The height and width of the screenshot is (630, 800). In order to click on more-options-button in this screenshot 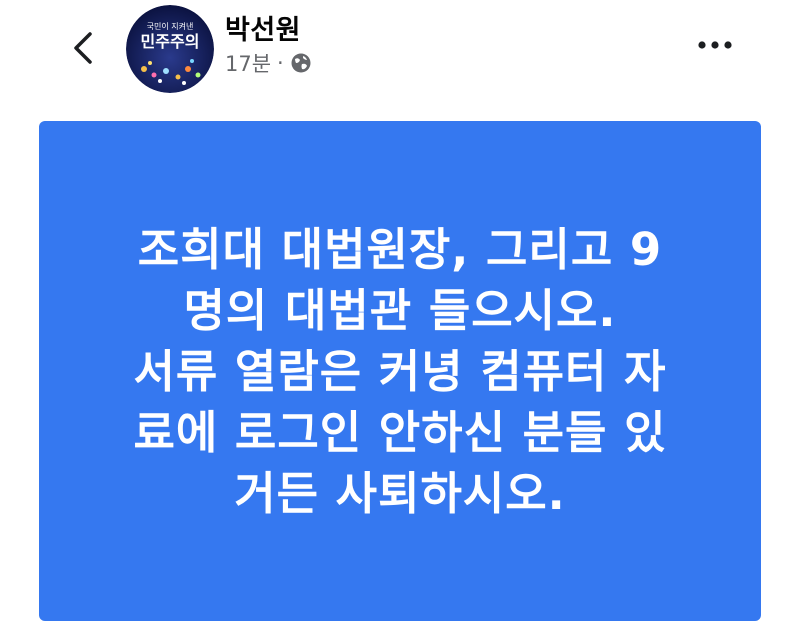, I will do `click(715, 45)`.